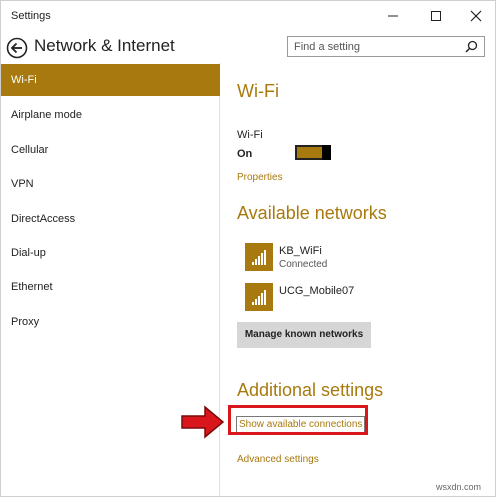 This screenshot has height=497, width=496. Describe the element at coordinates (31, 16) in the screenshot. I see `window-title: Settings` at that location.